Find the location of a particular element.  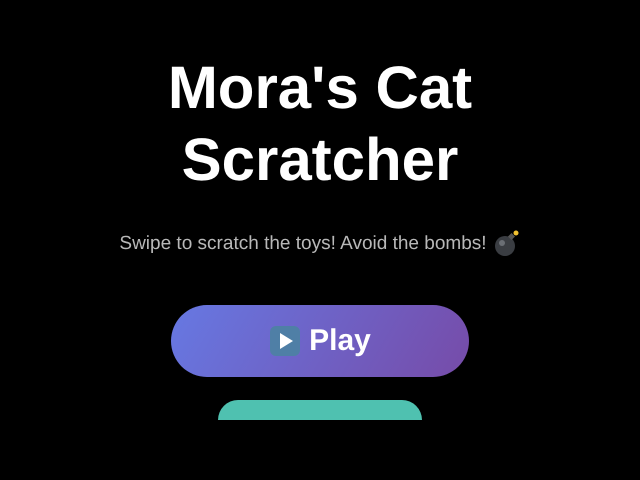

menu-button is located at coordinates (320, 410).